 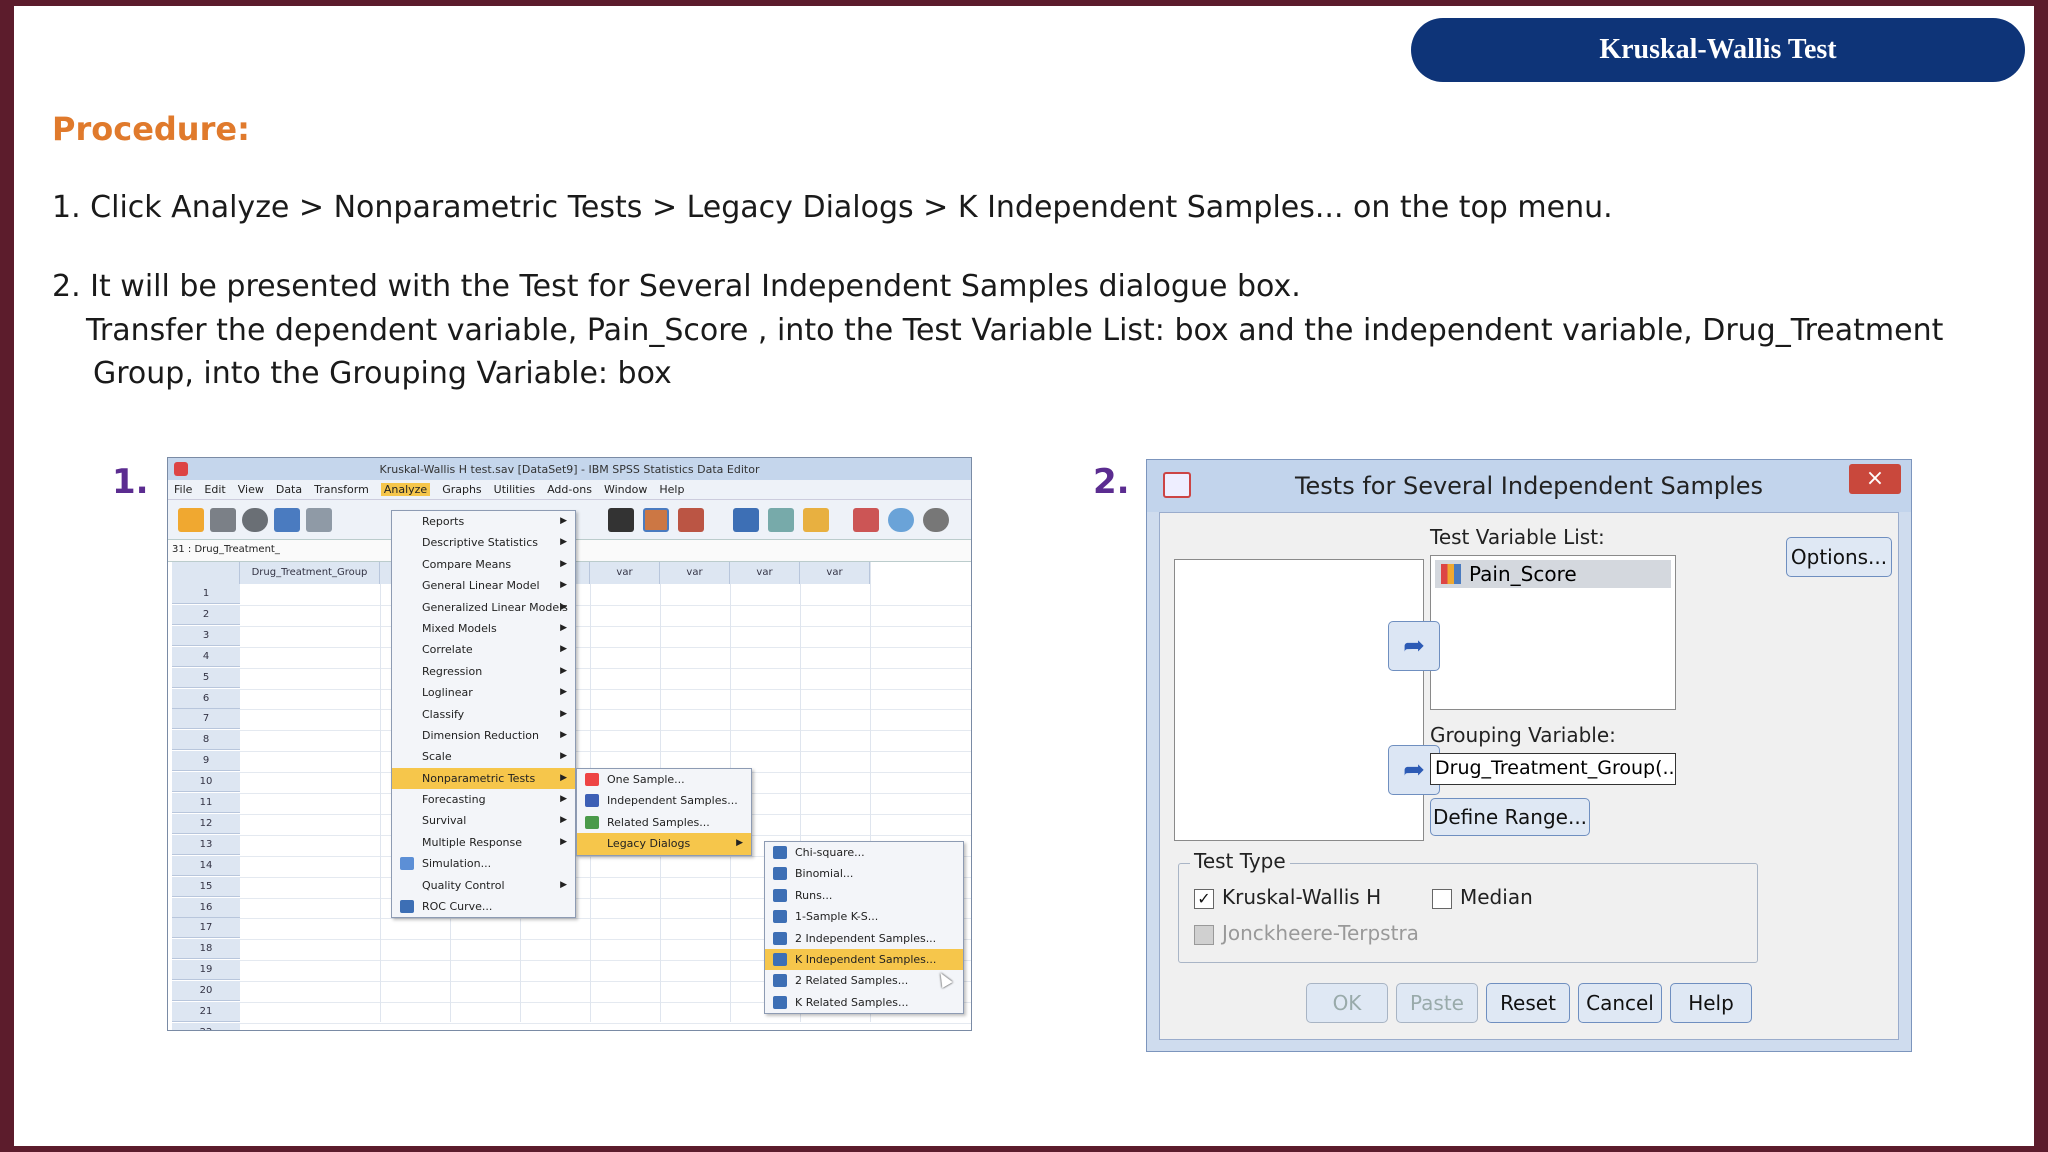 I want to click on close-button: ×, so click(x=1875, y=479).